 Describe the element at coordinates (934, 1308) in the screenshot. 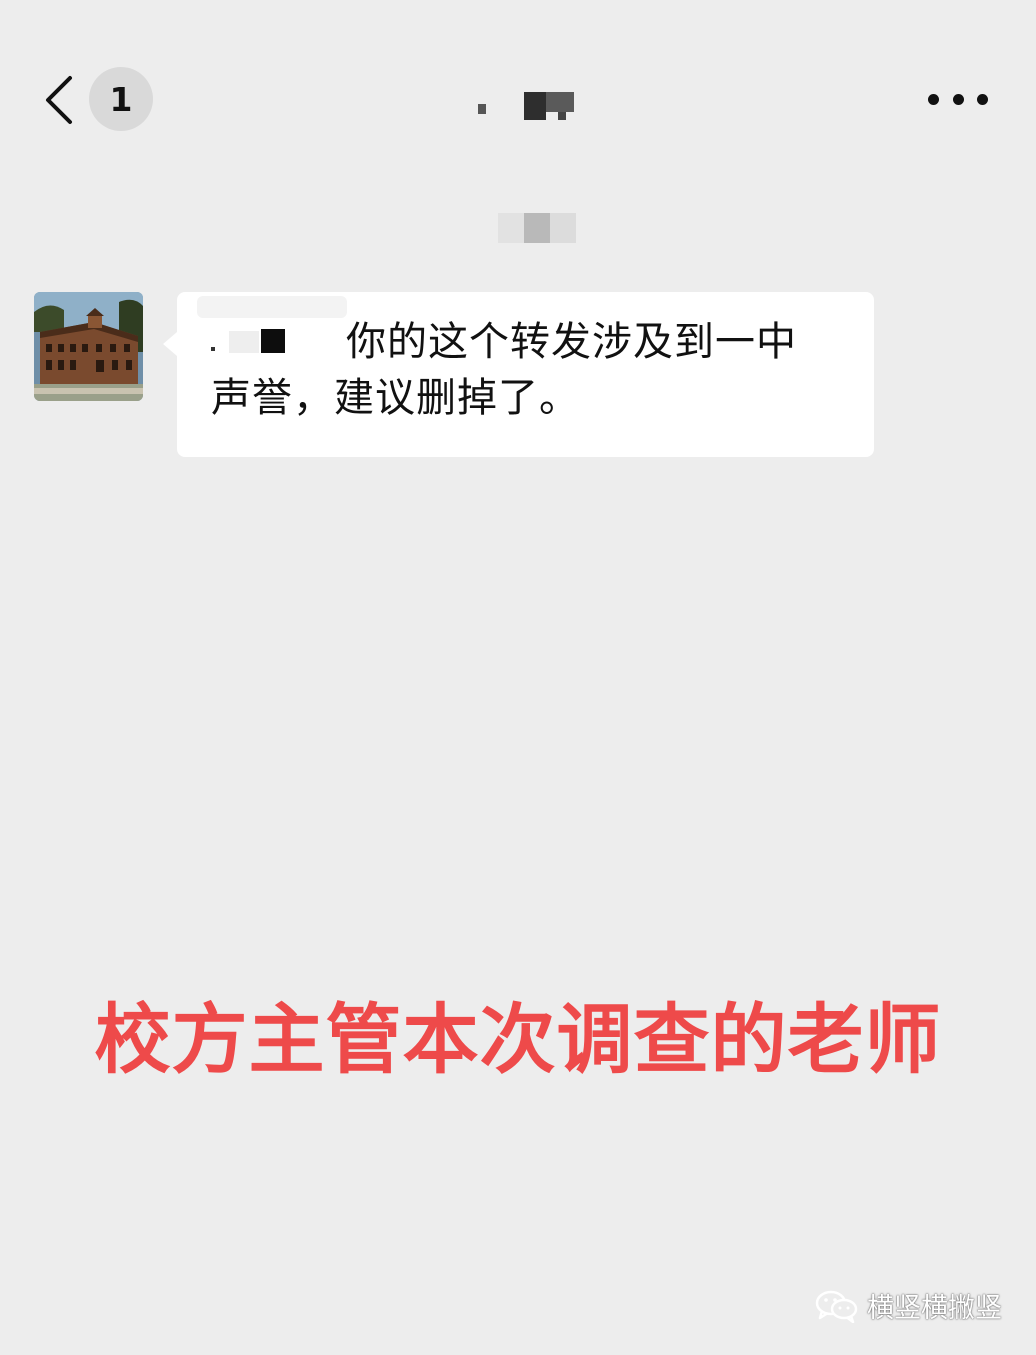

I see `watermark-text: 横竖横撇竖` at that location.